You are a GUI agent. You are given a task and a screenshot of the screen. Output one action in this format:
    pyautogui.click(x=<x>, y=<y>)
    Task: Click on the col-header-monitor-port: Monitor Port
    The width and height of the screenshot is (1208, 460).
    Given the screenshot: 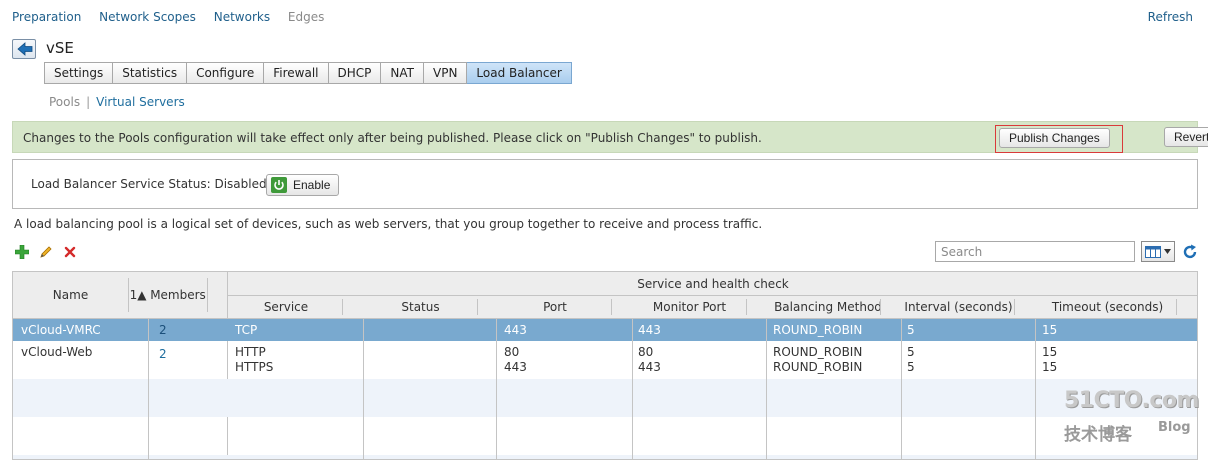 What is the action you would take?
    pyautogui.click(x=689, y=307)
    